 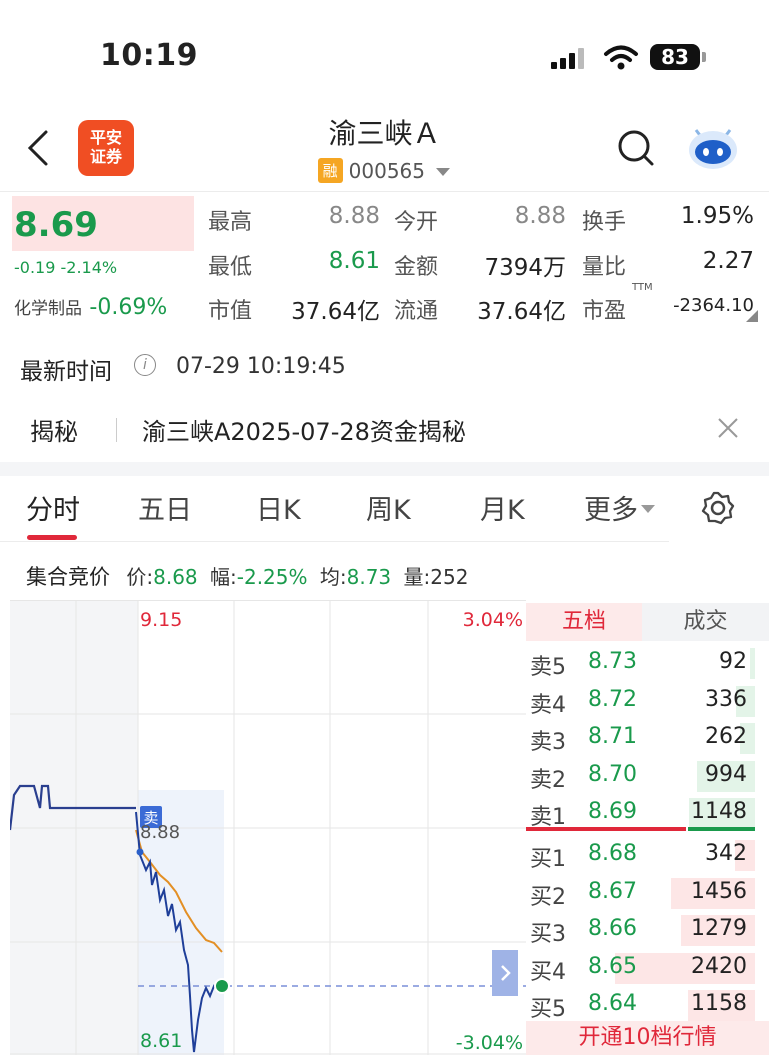 I want to click on signal-icon, so click(x=567, y=58).